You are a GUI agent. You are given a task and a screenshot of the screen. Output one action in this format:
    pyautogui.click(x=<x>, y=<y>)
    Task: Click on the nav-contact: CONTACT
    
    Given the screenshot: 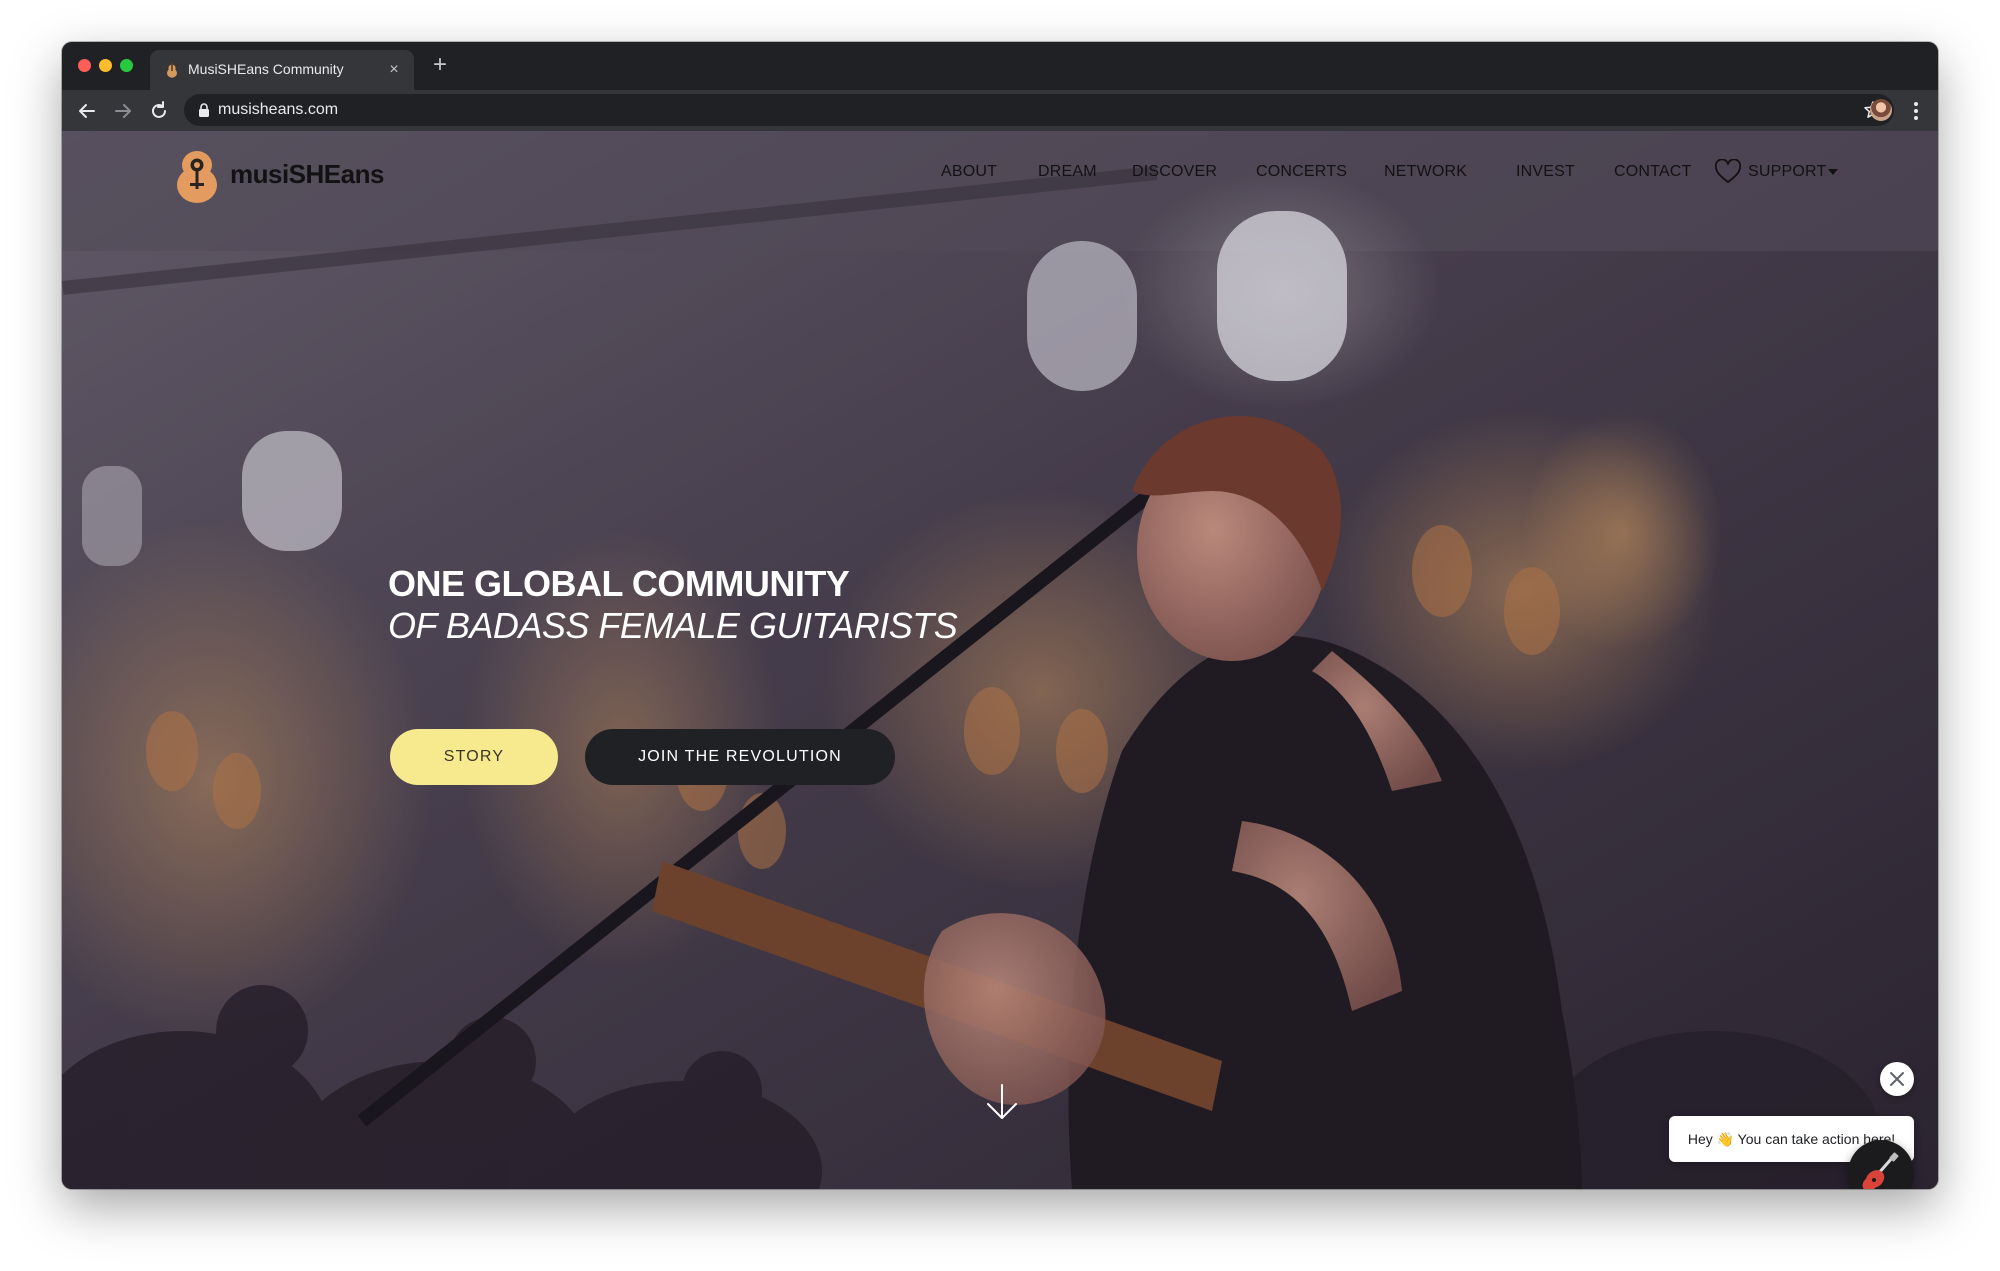 What is the action you would take?
    pyautogui.click(x=1653, y=172)
    